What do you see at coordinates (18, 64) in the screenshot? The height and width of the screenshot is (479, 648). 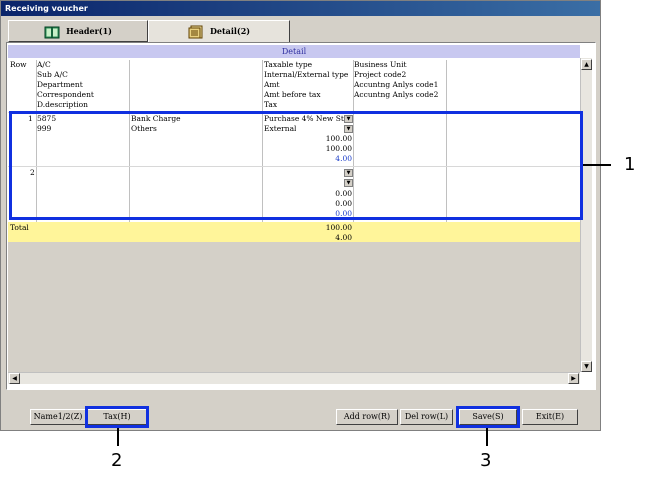 I see `row-column-header: Row` at bounding box center [18, 64].